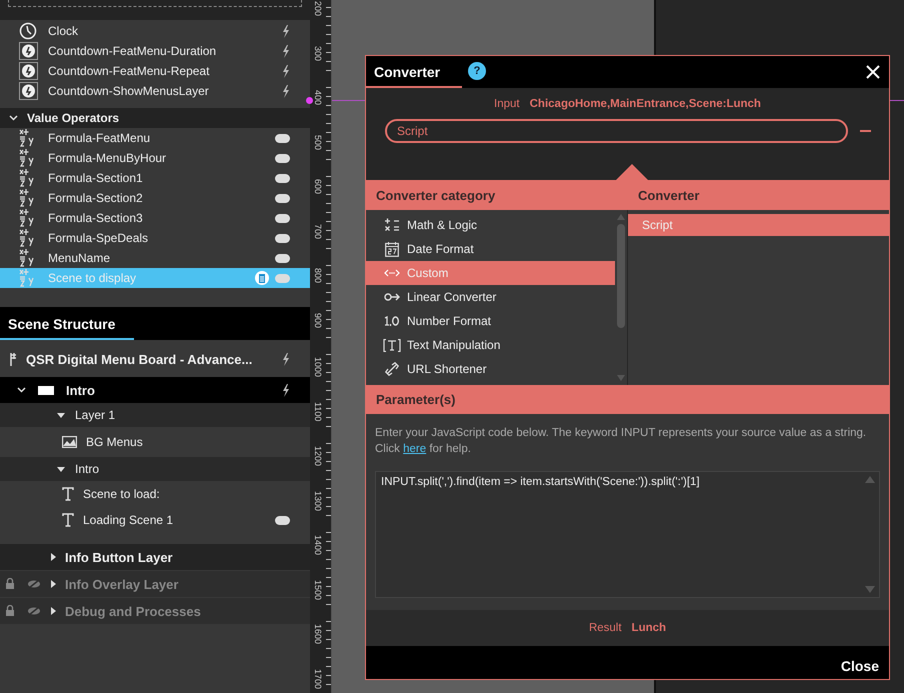  I want to click on ruler-label: 1100, so click(318, 411).